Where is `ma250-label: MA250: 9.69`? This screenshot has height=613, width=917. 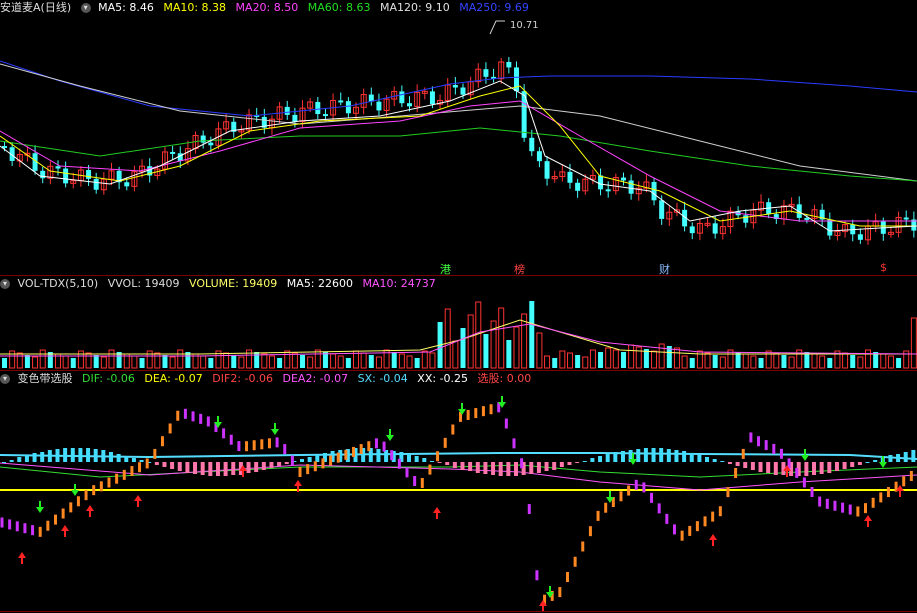
ma250-label: MA250: 9.69 is located at coordinates (494, 7).